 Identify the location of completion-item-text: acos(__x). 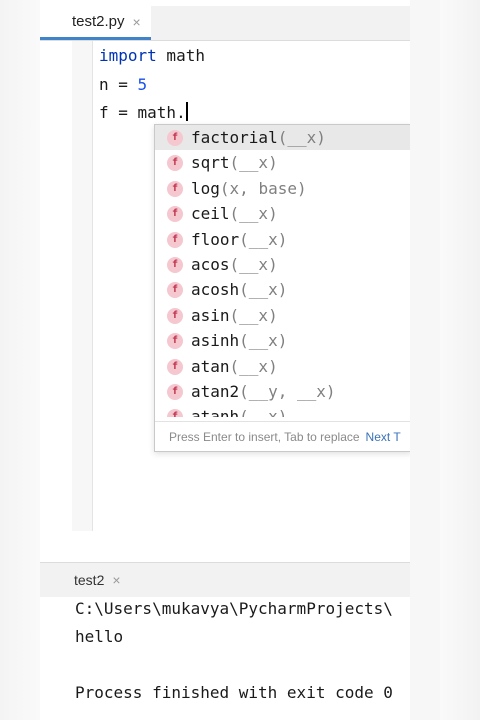
(234, 264).